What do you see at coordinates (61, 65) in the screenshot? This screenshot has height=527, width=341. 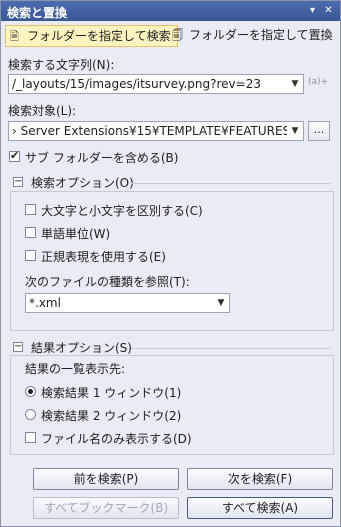 I see `find-what-label: 検索する文字列(N):` at bounding box center [61, 65].